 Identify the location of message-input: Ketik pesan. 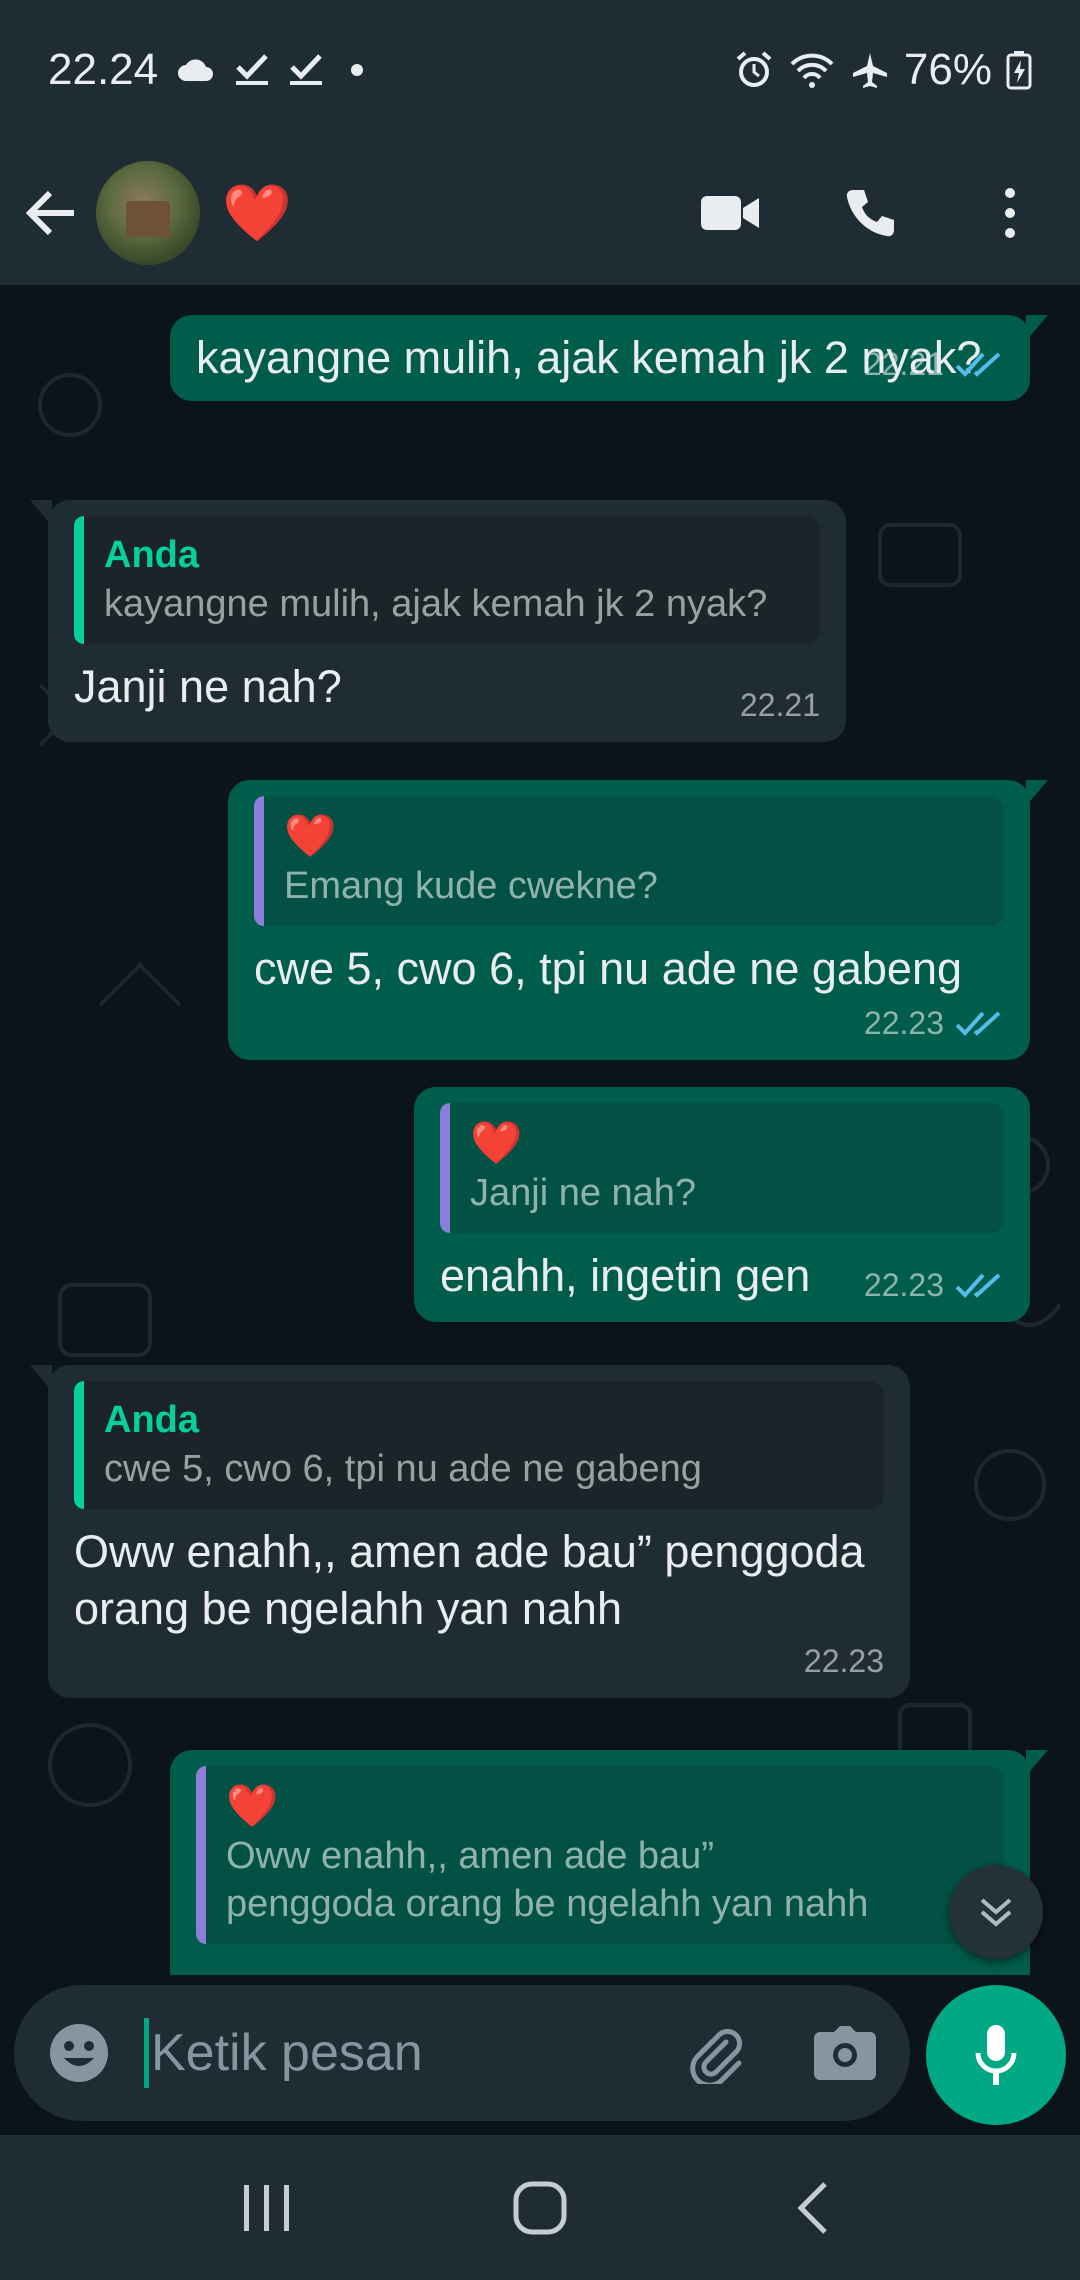
(400, 2053).